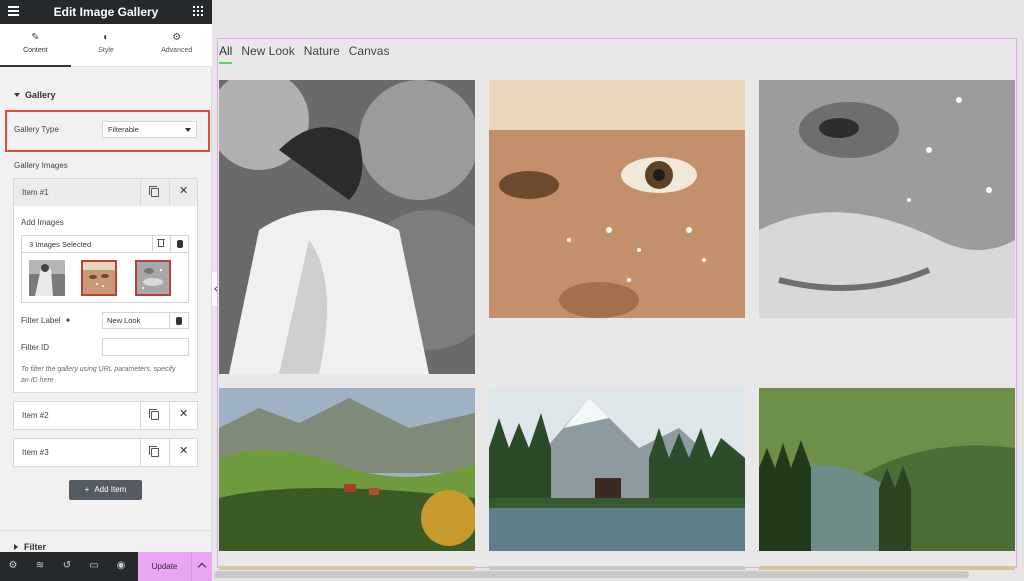 The width and height of the screenshot is (1024, 581). Describe the element at coordinates (41, 165) in the screenshot. I see `gallery-images-label: Gallery Images` at that location.